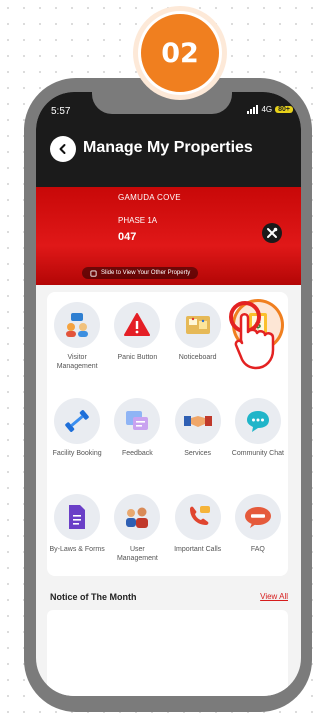  I want to click on property-settings-button, so click(272, 233).